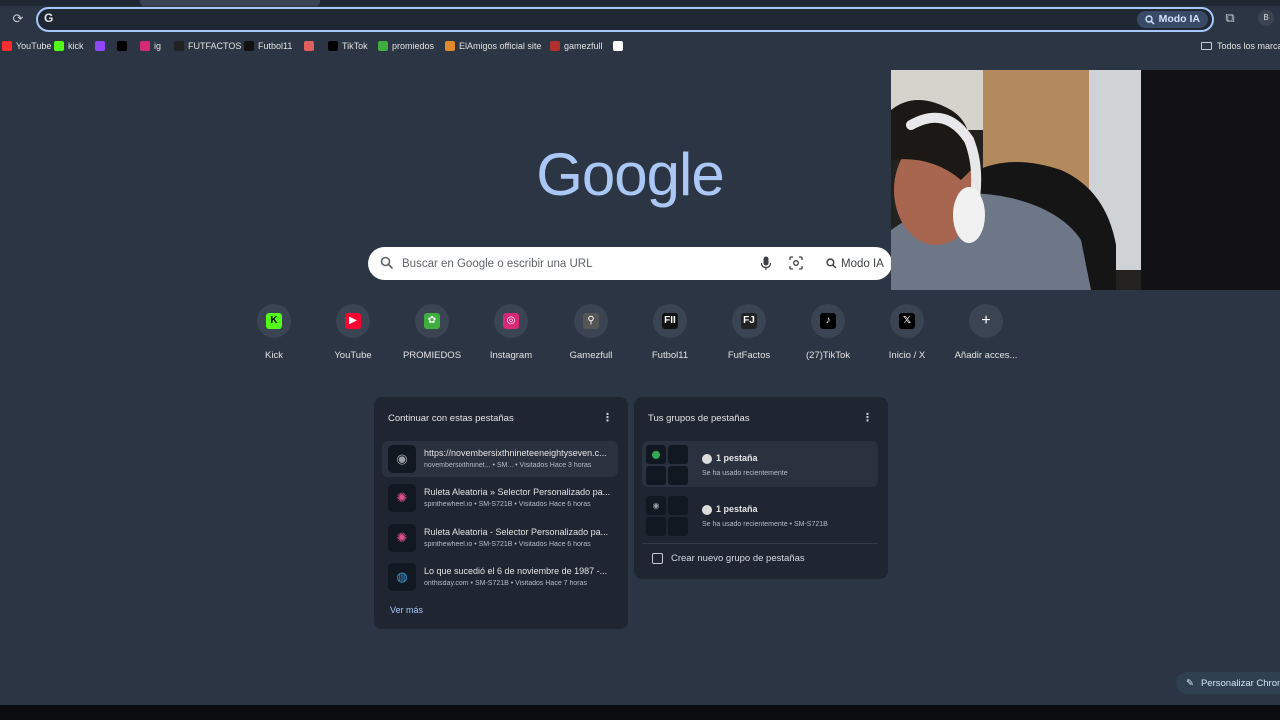 Image resolution: width=1280 pixels, height=720 pixels. What do you see at coordinates (493, 46) in the screenshot?
I see `bookmark-item: ElAmigos official site` at bounding box center [493, 46].